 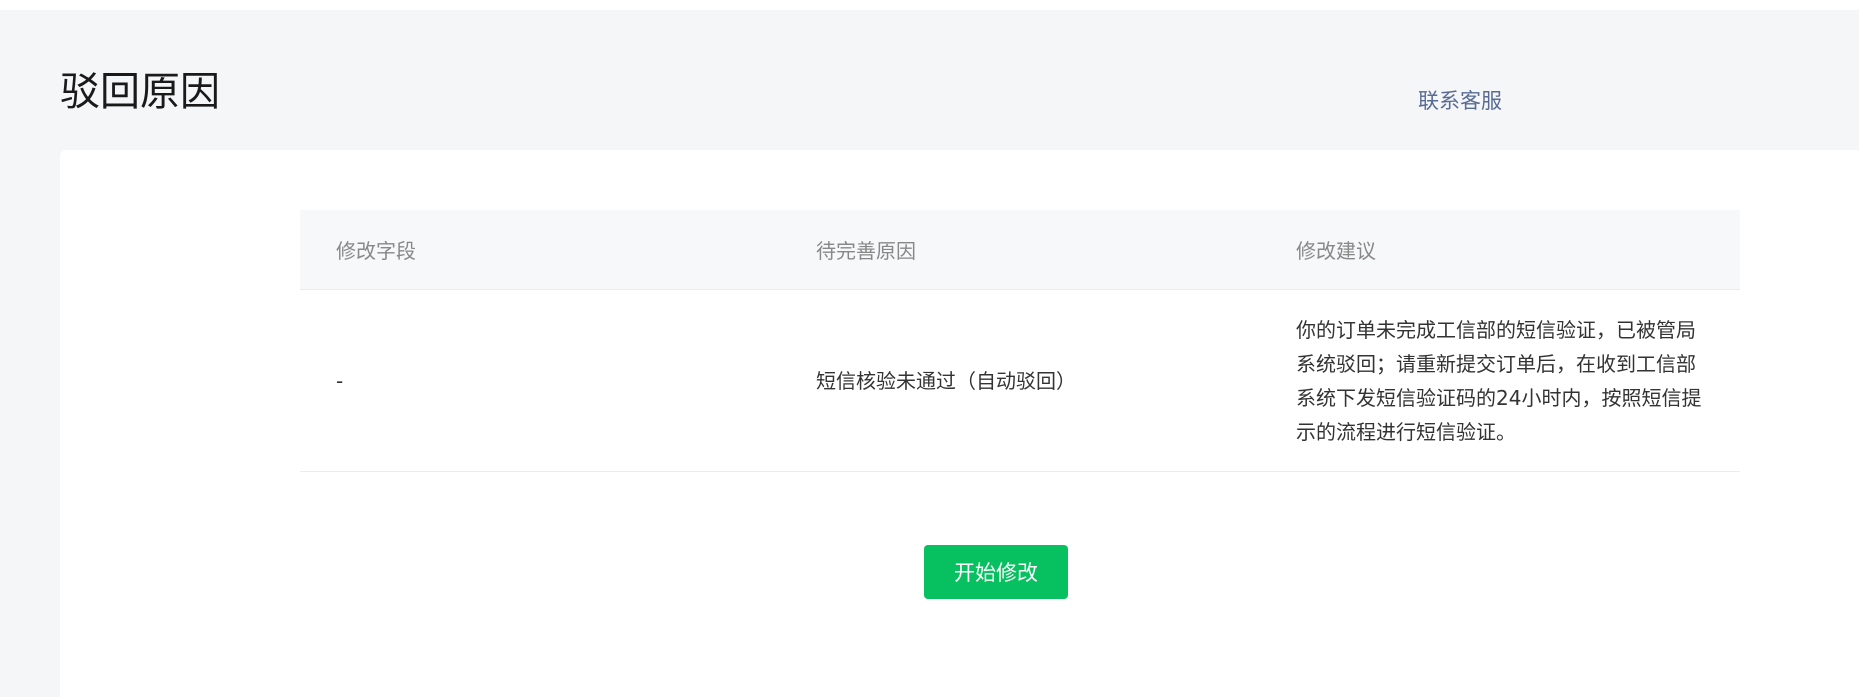 I want to click on column-header-suggestion: 修改建议, so click(x=1336, y=251).